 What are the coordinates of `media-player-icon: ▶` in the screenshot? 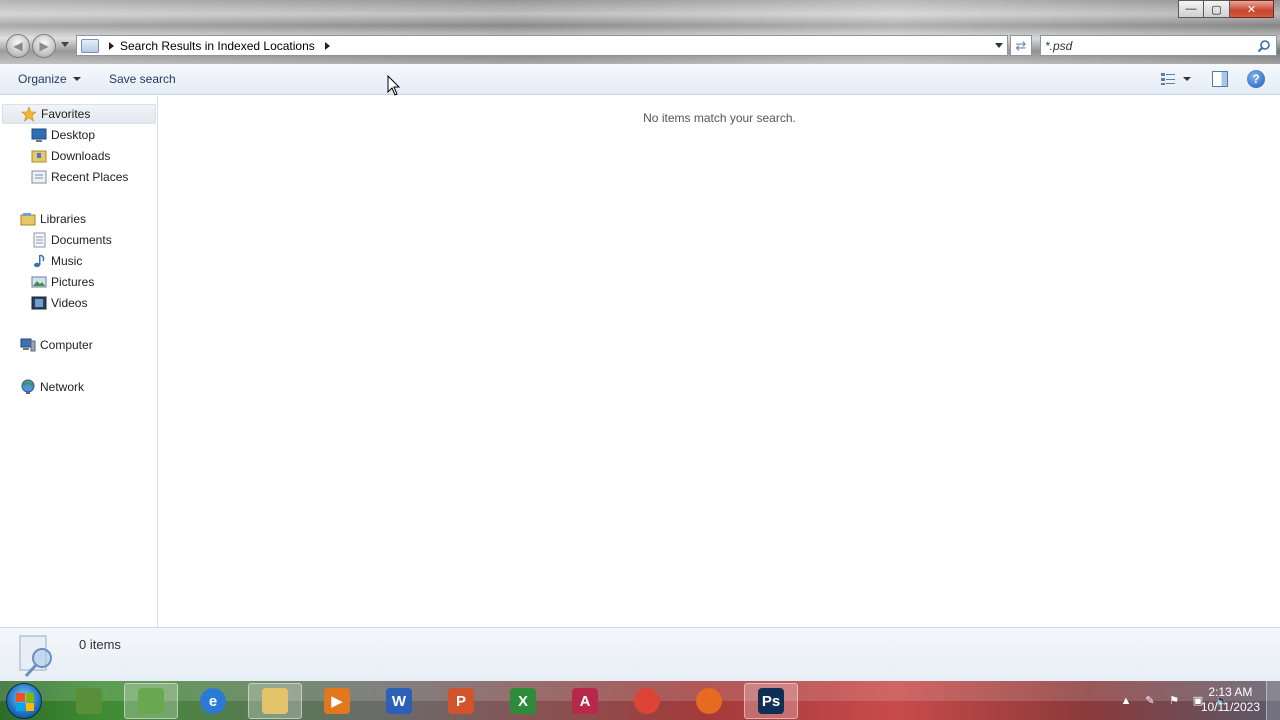 It's located at (337, 701).